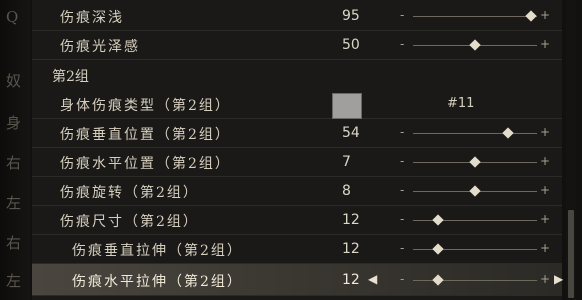 The height and width of the screenshot is (300, 582). Describe the element at coordinates (297, 133) in the screenshot. I see `setting-row-scar-vertical-position: 伤痕垂直位置（第2组） 54 - +` at that location.